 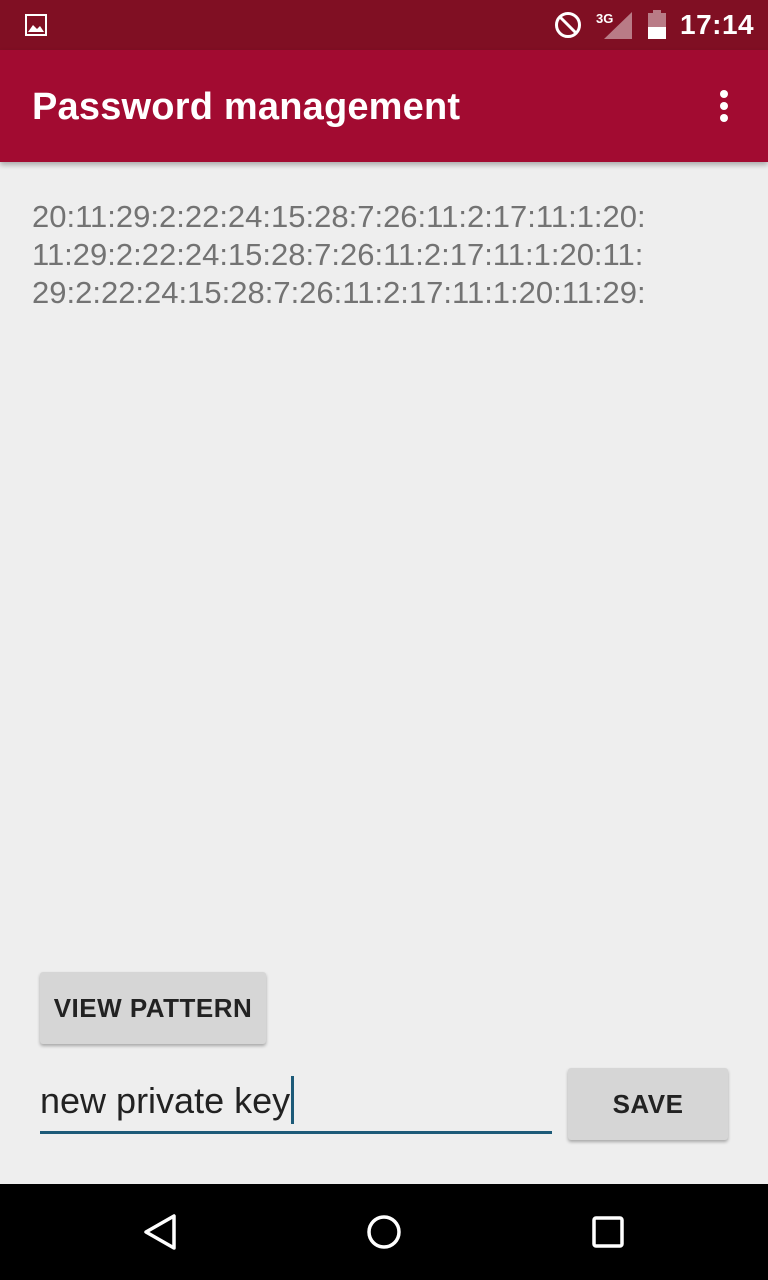 I want to click on network-type-label: 3G, so click(x=604, y=18).